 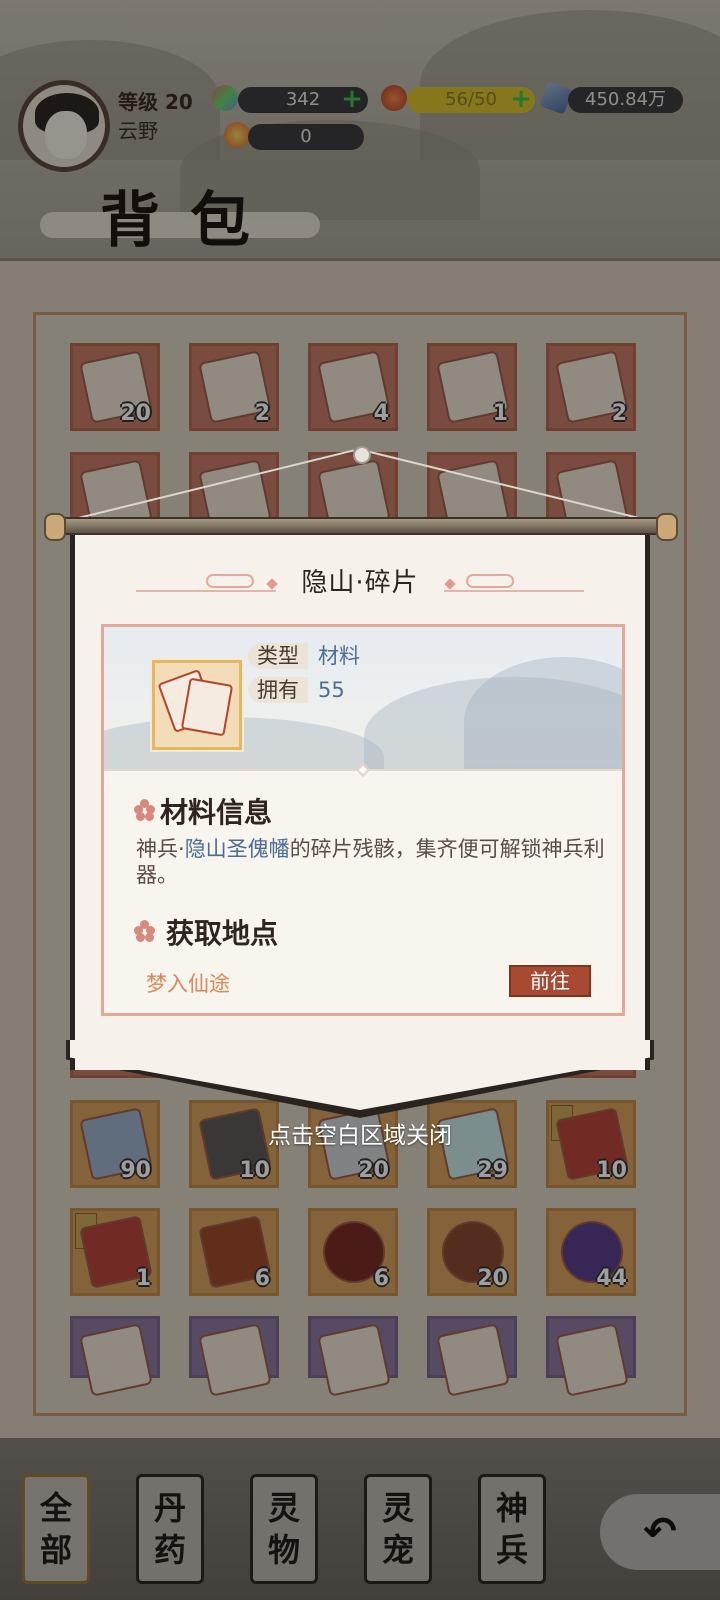 I want to click on weapon-name-link: 隐山圣傀幡, so click(x=237, y=849).